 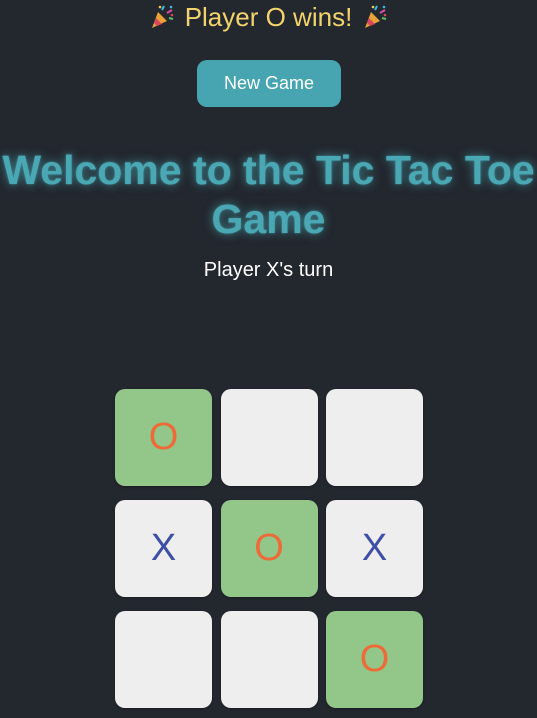 I want to click on board-cell-4: X, so click(x=163, y=548).